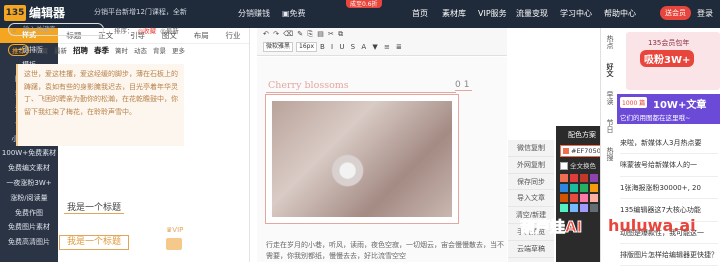 Image resolution: width=720 pixels, height=266 pixels. What do you see at coordinates (551, 227) in the screenshot?
I see `watermark-cn: 葫芦娃AI` at bounding box center [551, 227].